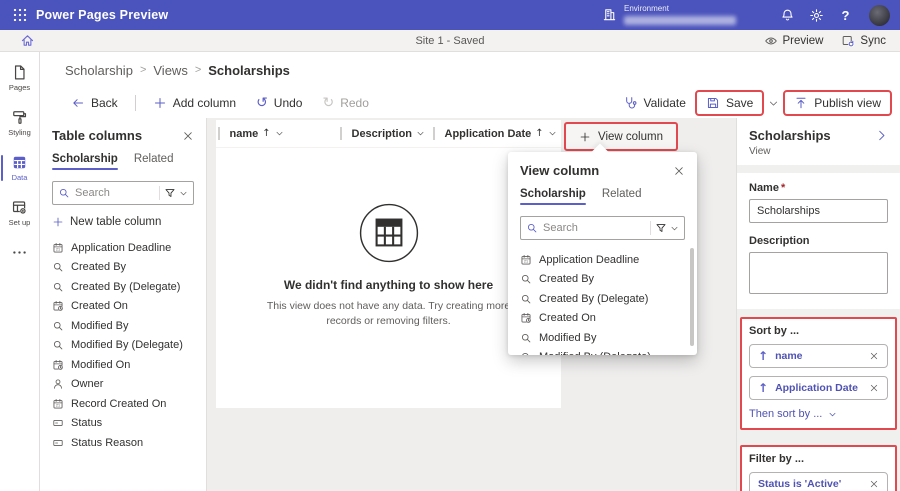 The height and width of the screenshot is (491, 900). Describe the element at coordinates (664, 103) in the screenshot. I see `validate-label: Validate` at that location.